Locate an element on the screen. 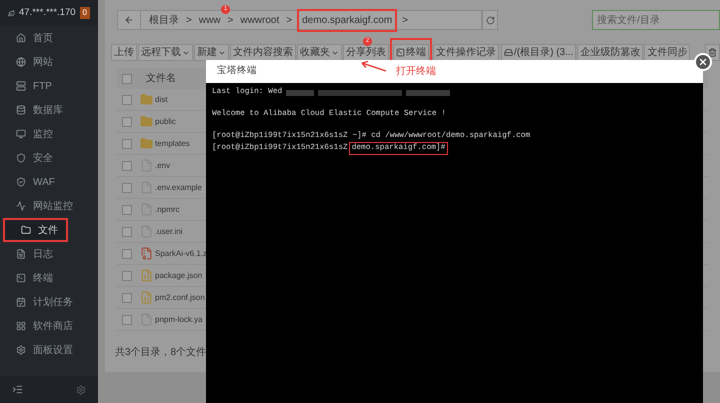  back-icon is located at coordinates (129, 20).